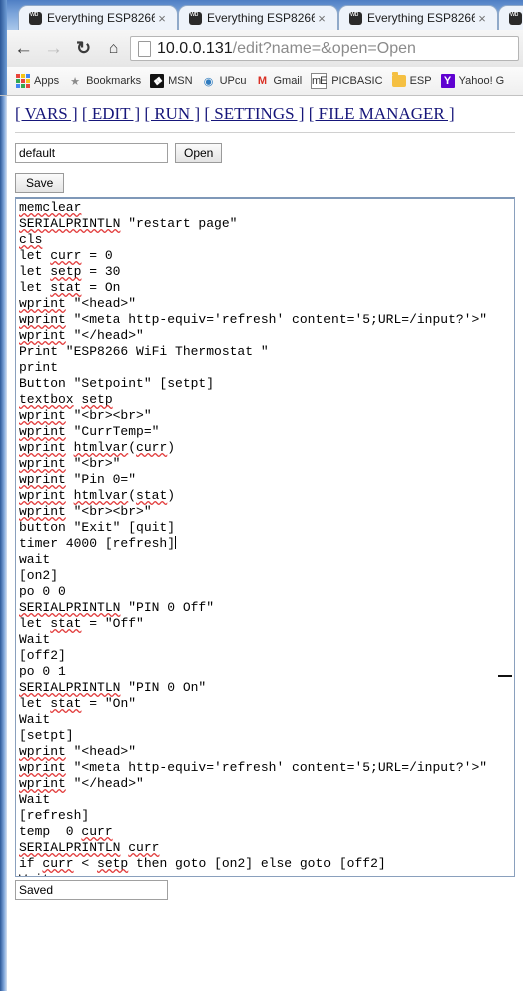 The width and height of the screenshot is (523, 991). Describe the element at coordinates (398, 80) in the screenshot. I see `folder-icon` at that location.